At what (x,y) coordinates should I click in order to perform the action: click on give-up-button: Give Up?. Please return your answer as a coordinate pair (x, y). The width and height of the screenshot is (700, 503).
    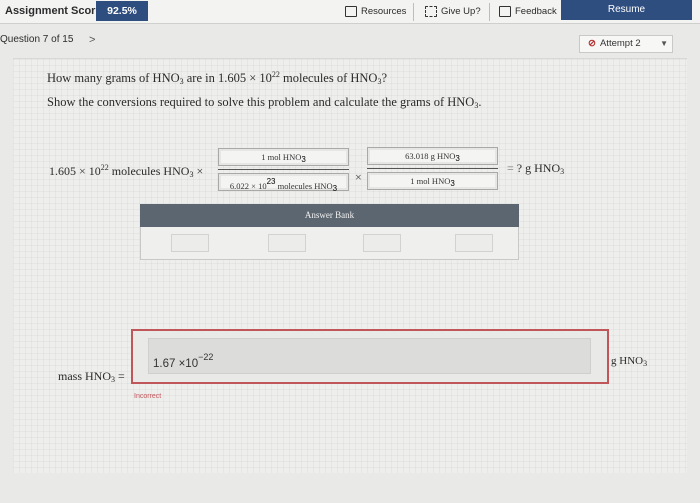
    Looking at the image, I should click on (453, 11).